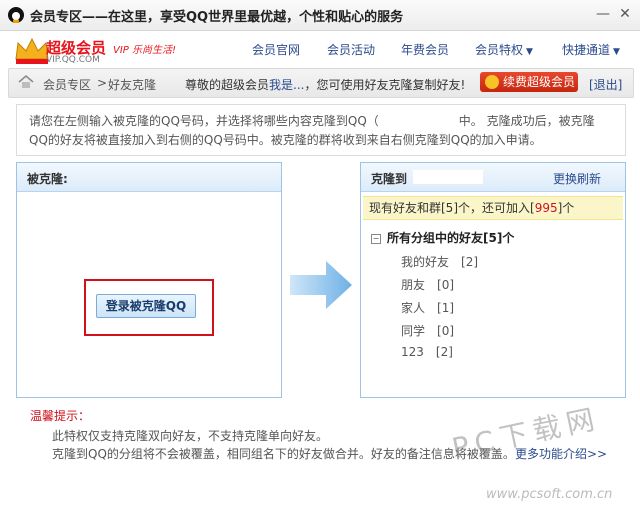 This screenshot has height=519, width=640. I want to click on tips-title: 温馨提示：, so click(60, 416).